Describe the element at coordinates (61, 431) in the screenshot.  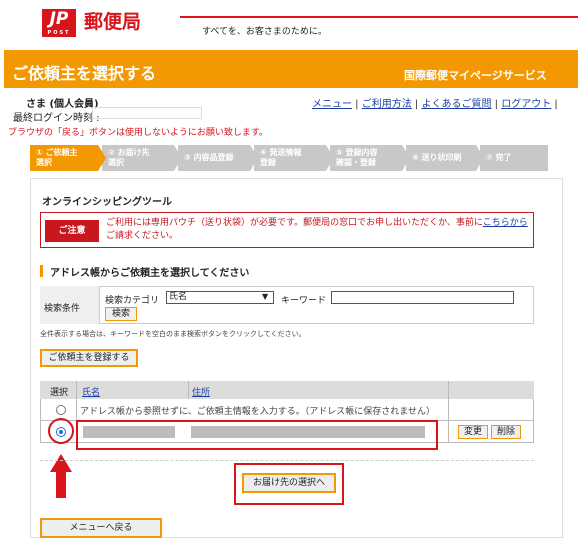
I see `radio-highlight` at that location.